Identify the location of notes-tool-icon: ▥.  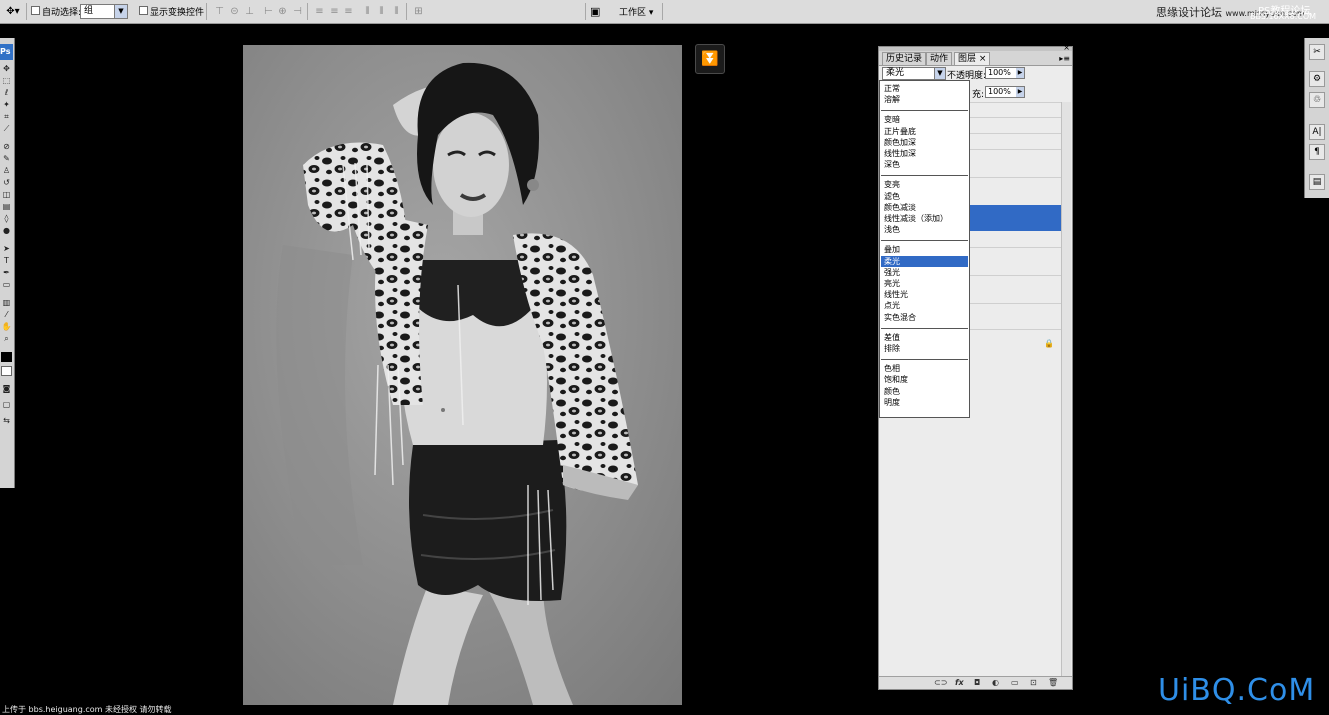
(6, 303).